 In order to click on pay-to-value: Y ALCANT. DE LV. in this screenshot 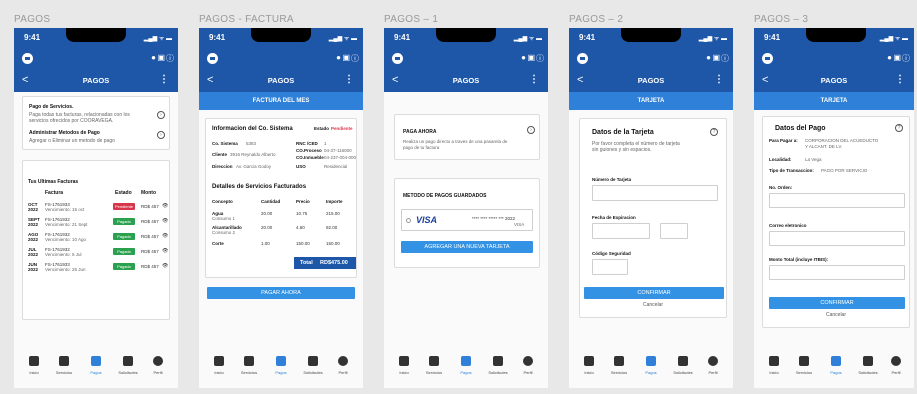, I will do `click(824, 146)`.